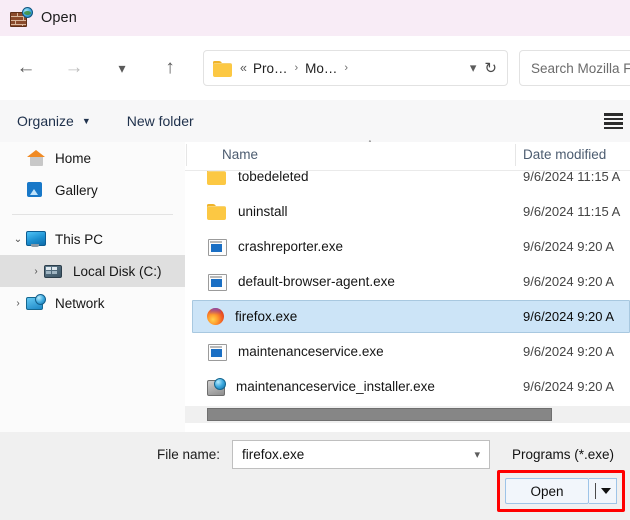 This screenshot has height=520, width=630. What do you see at coordinates (316, 281) in the screenshot?
I see `file-name: default-browser-agent.exe` at bounding box center [316, 281].